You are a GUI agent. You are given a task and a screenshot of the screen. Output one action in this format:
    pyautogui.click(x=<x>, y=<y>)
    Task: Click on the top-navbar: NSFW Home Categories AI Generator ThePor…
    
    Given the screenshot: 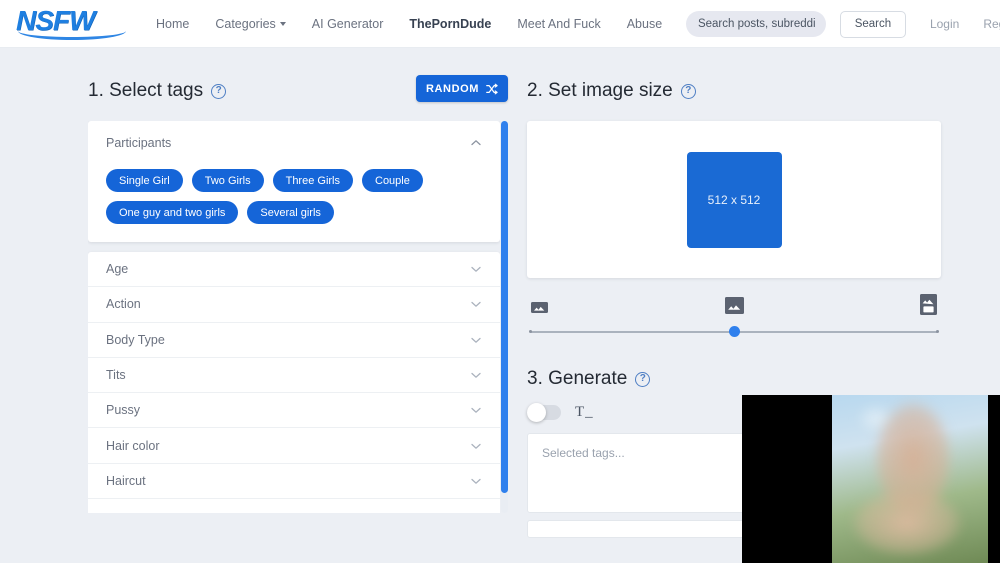 What is the action you would take?
    pyautogui.click(x=500, y=24)
    